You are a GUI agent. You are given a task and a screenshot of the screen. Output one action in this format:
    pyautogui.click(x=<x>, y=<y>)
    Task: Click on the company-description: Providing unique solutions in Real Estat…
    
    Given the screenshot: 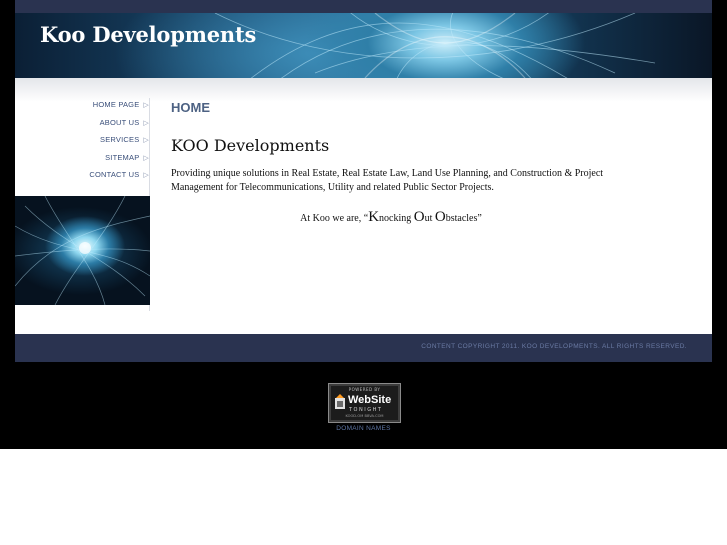 What is the action you would take?
    pyautogui.click(x=387, y=180)
    